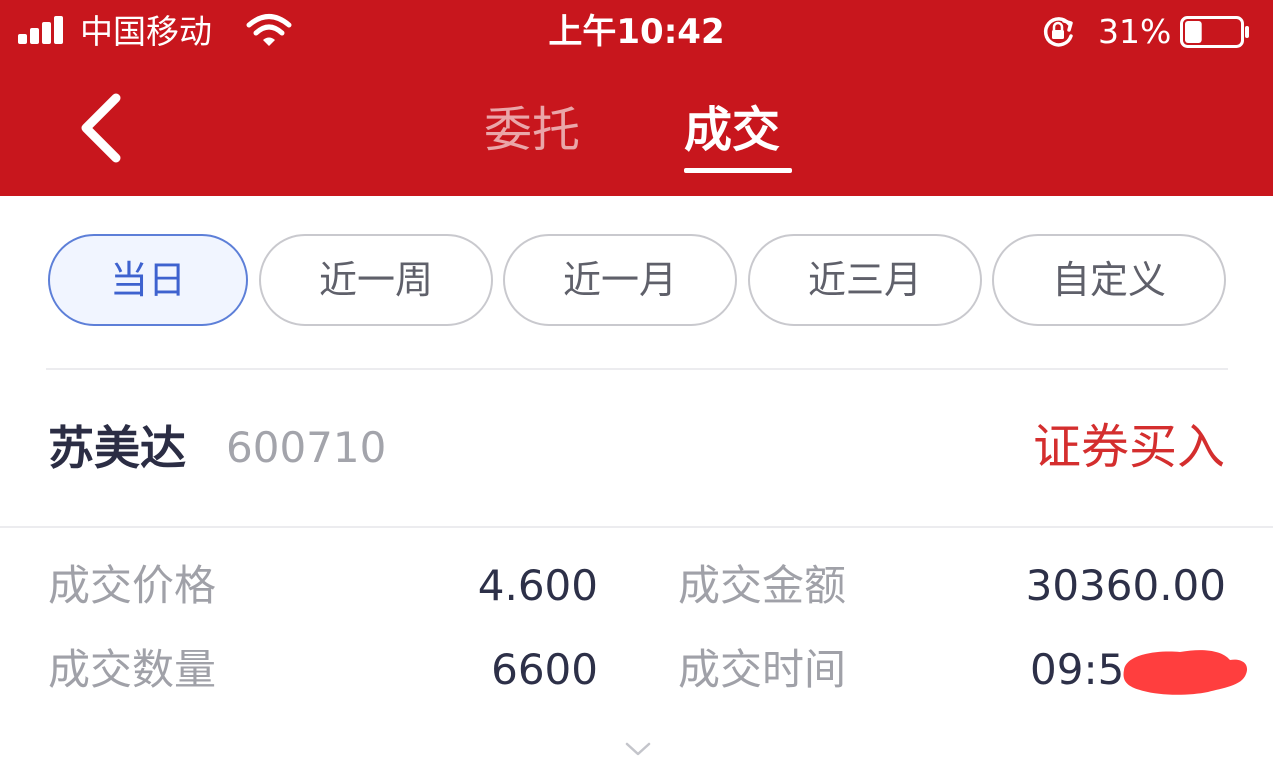  I want to click on back-button, so click(102, 128).